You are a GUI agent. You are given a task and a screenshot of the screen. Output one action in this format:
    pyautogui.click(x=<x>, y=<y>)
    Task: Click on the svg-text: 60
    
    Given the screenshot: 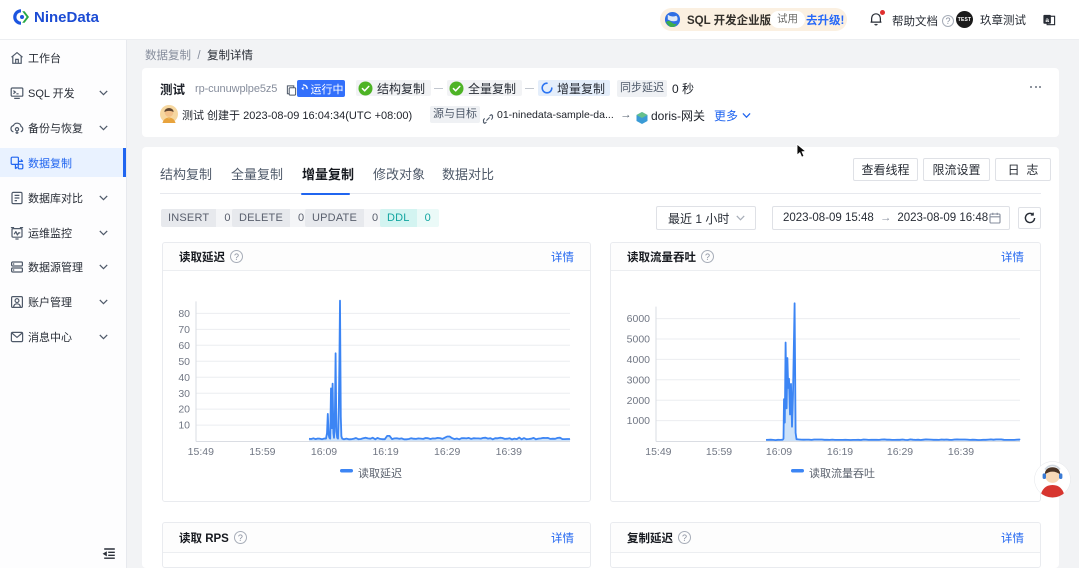 What is the action you would take?
    pyautogui.click(x=184, y=346)
    